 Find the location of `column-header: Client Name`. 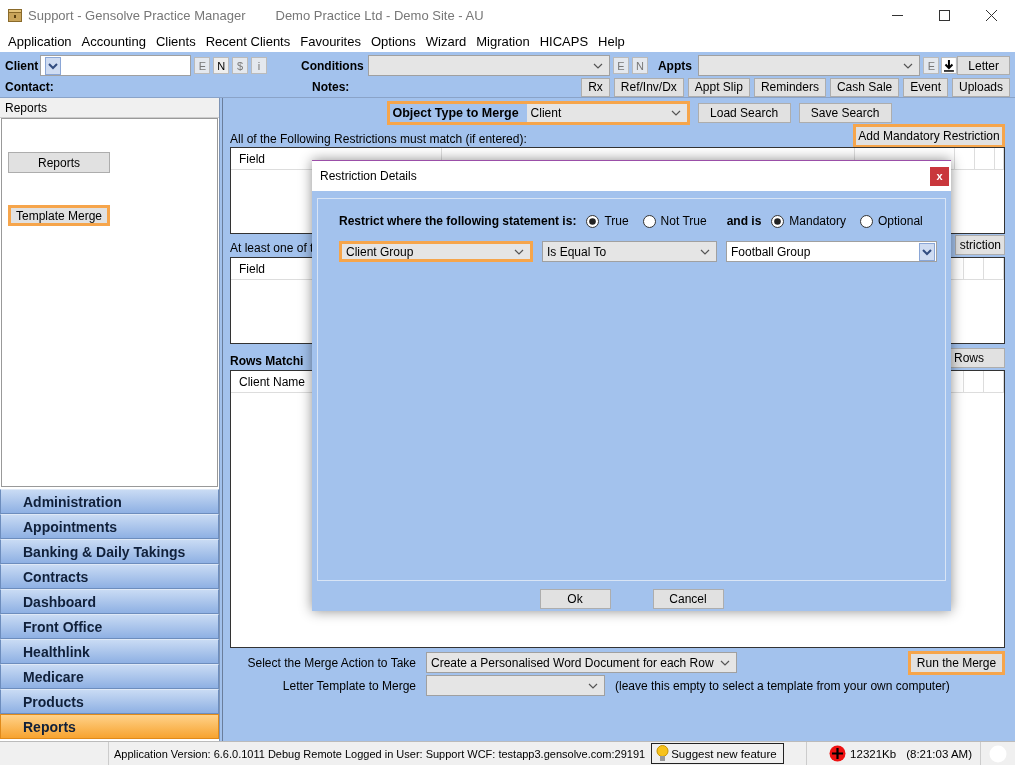

column-header: Client Name is located at coordinates (272, 381).